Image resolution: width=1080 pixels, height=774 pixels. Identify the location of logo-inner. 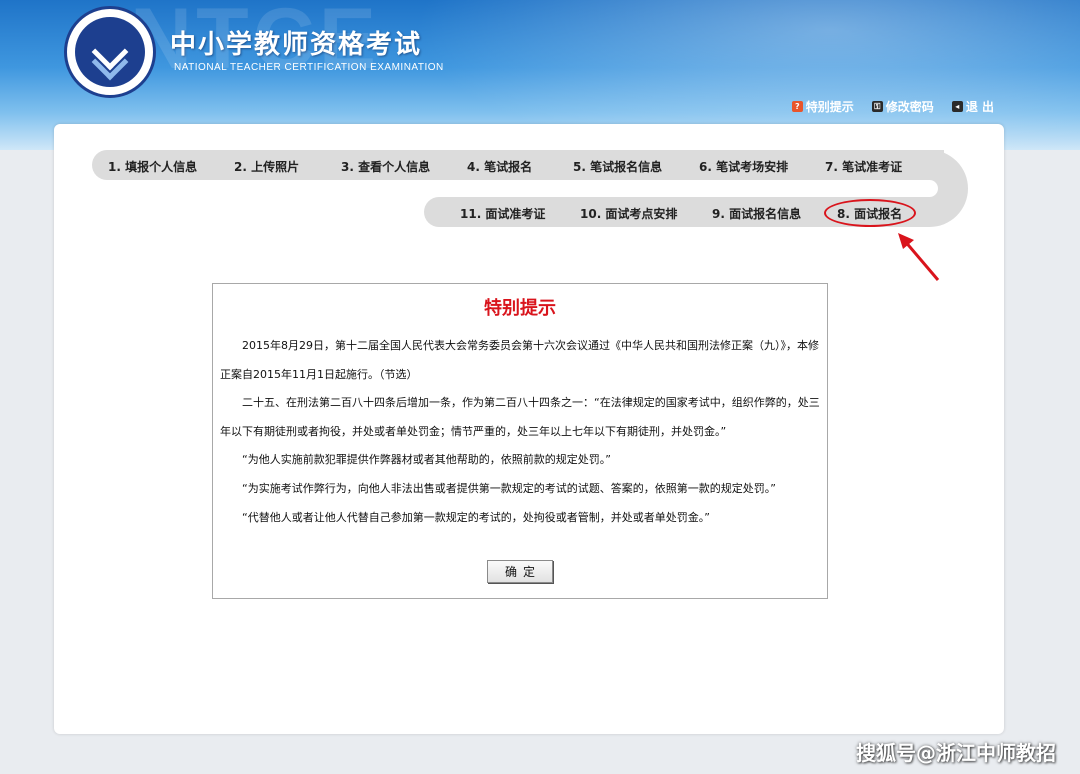
(110, 52).